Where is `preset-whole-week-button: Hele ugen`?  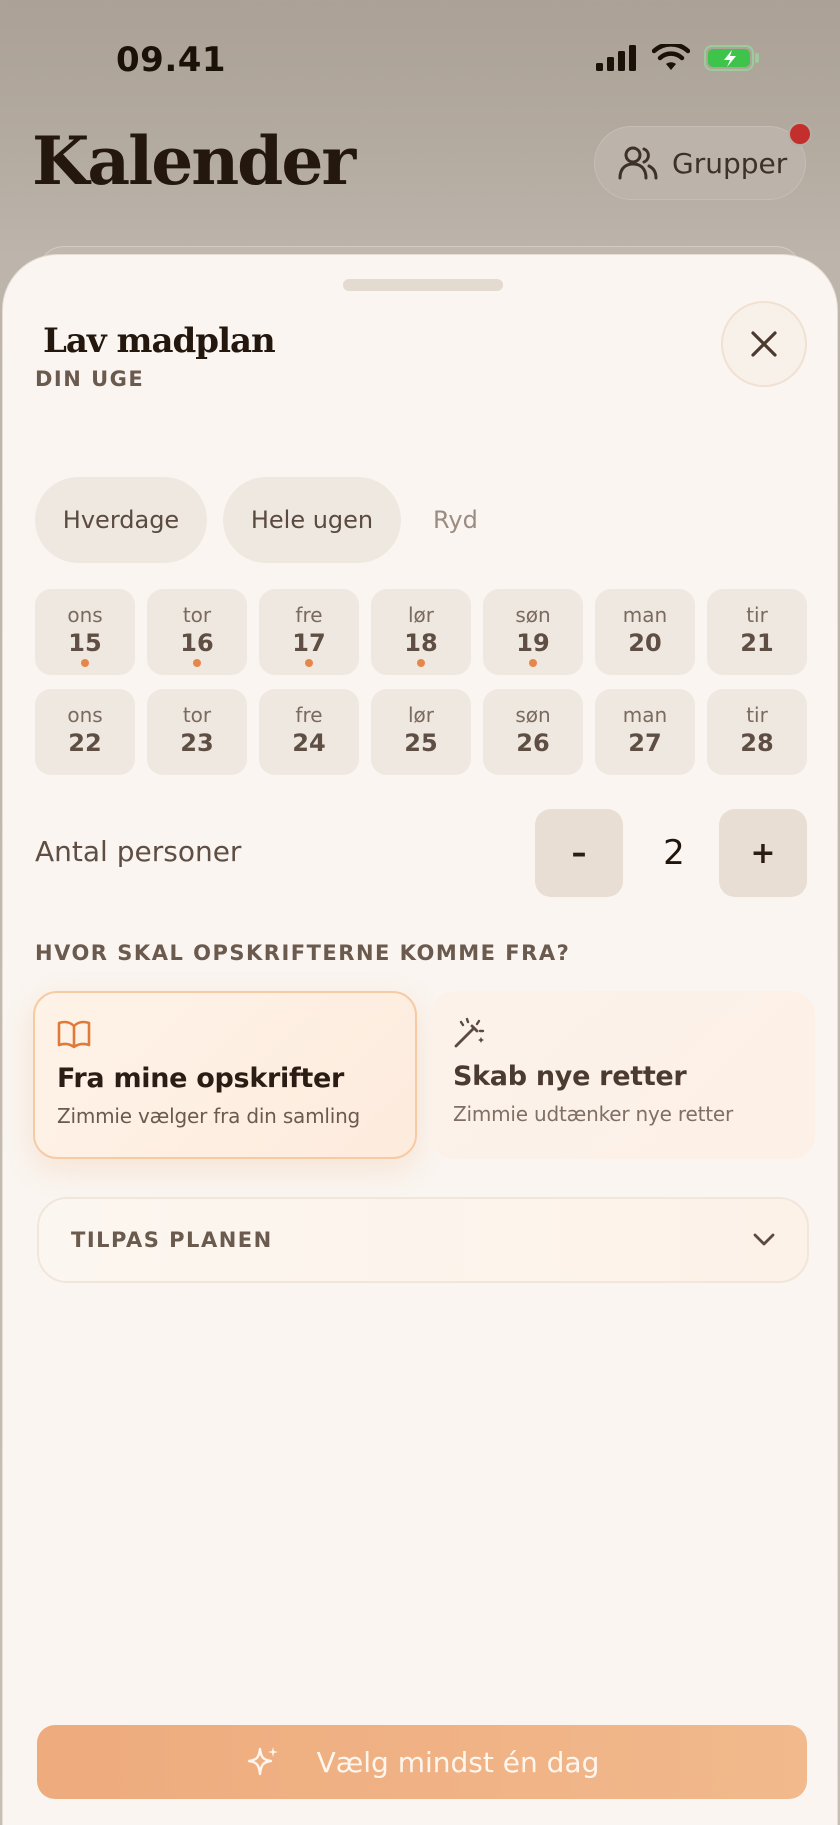
preset-whole-week-button: Hele ugen is located at coordinates (312, 520).